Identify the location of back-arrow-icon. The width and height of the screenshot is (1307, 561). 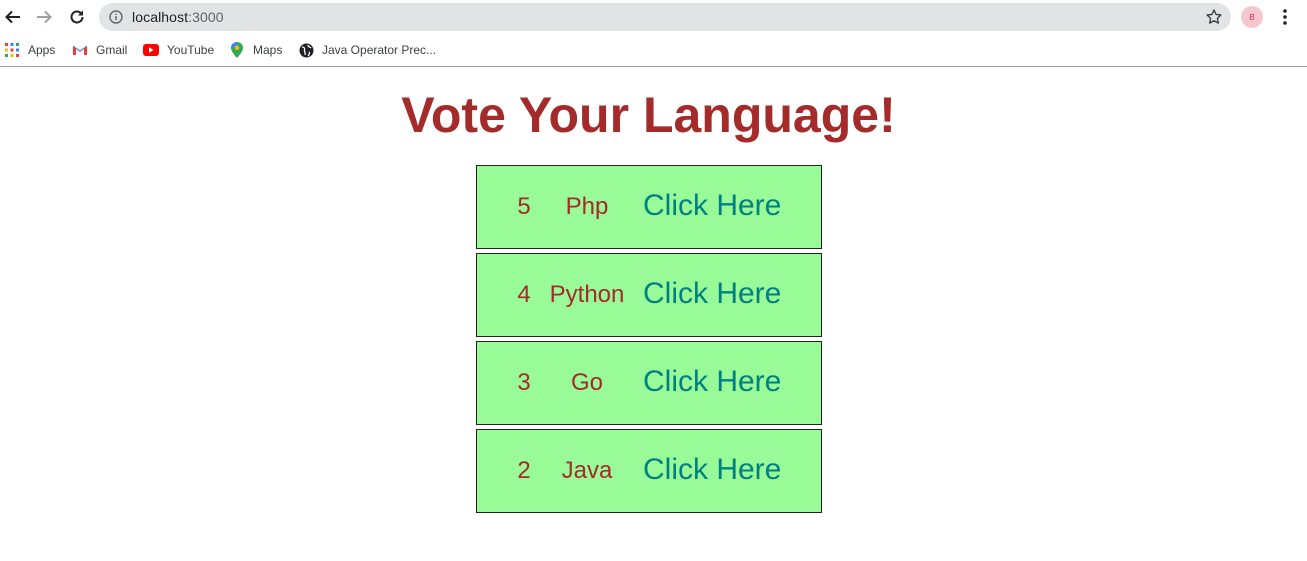
(13, 17).